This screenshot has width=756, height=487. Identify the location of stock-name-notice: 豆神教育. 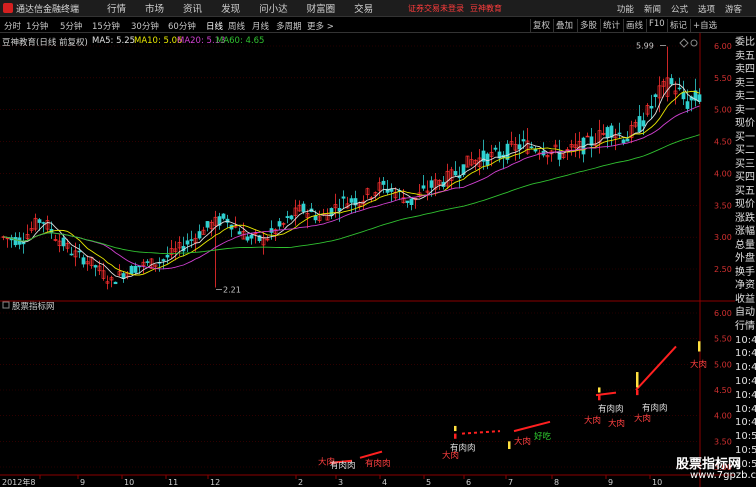
(486, 8).